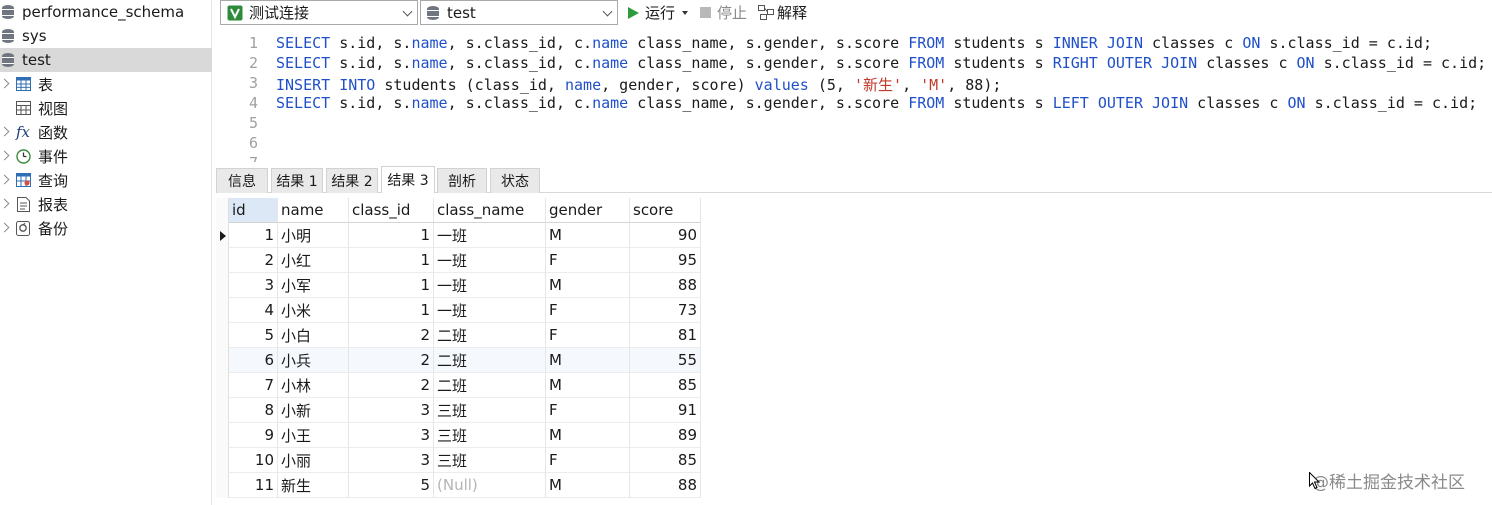  I want to click on explain-button: 解释, so click(782, 12).